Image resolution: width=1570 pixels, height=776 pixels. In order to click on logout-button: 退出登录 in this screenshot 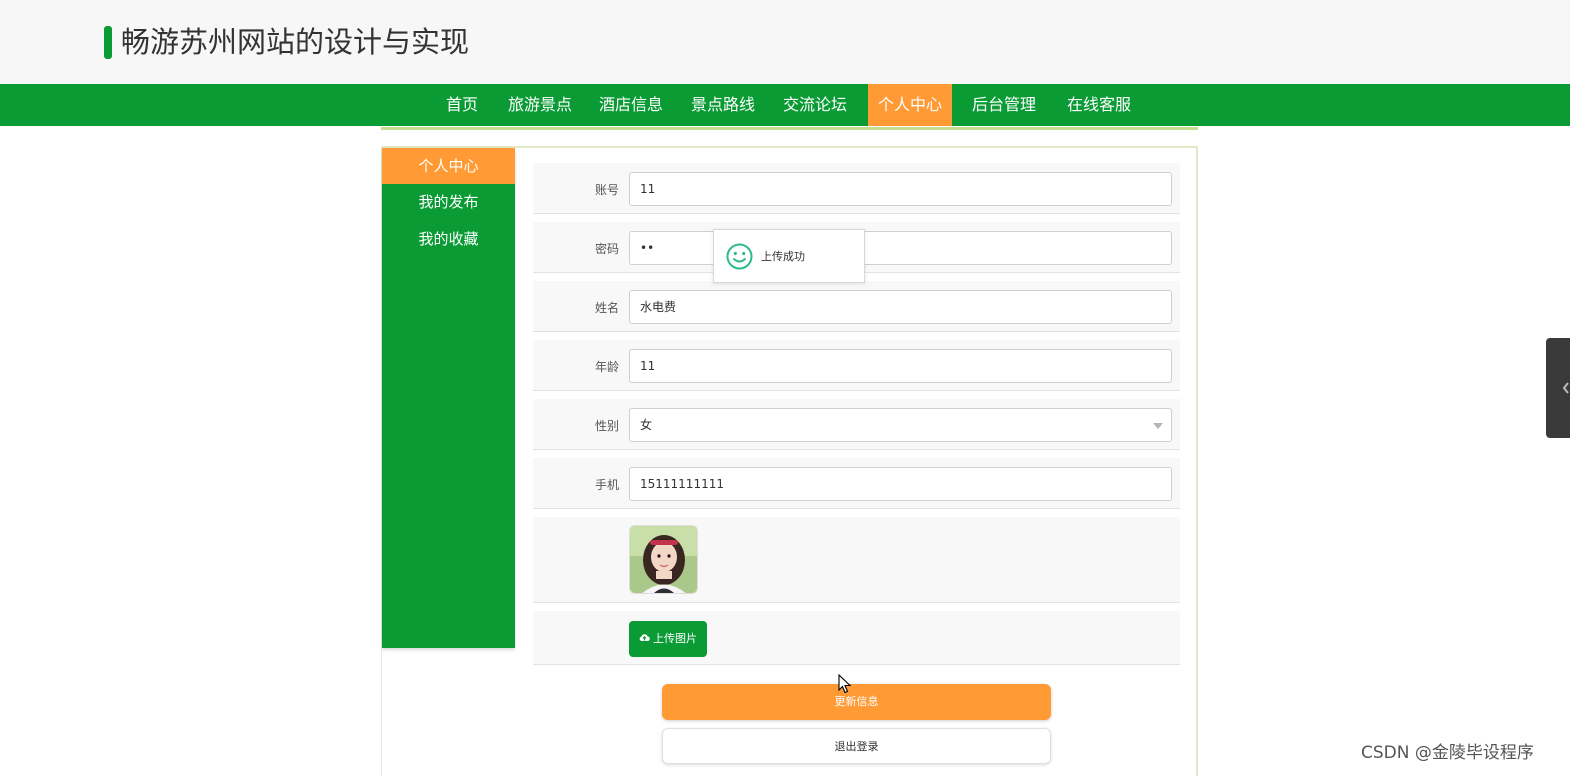, I will do `click(856, 746)`.